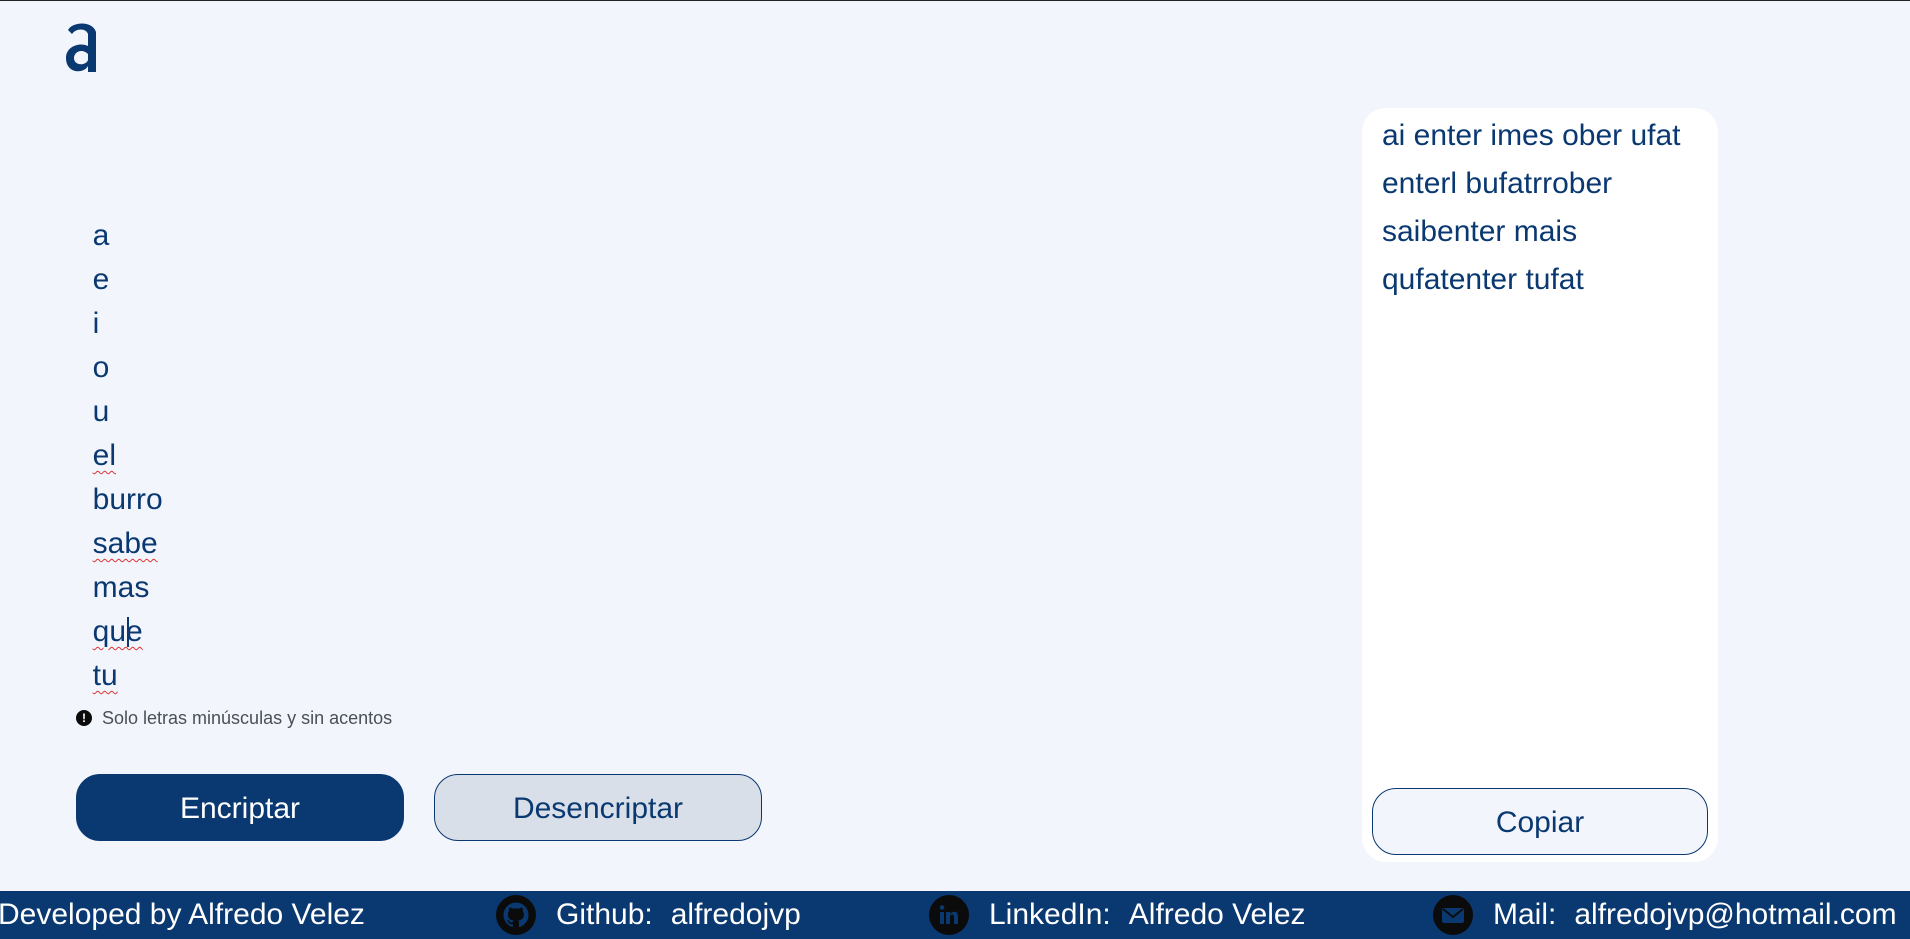  Describe the element at coordinates (1483, 279) in the screenshot. I see `output-line: qufatenter tufat` at that location.